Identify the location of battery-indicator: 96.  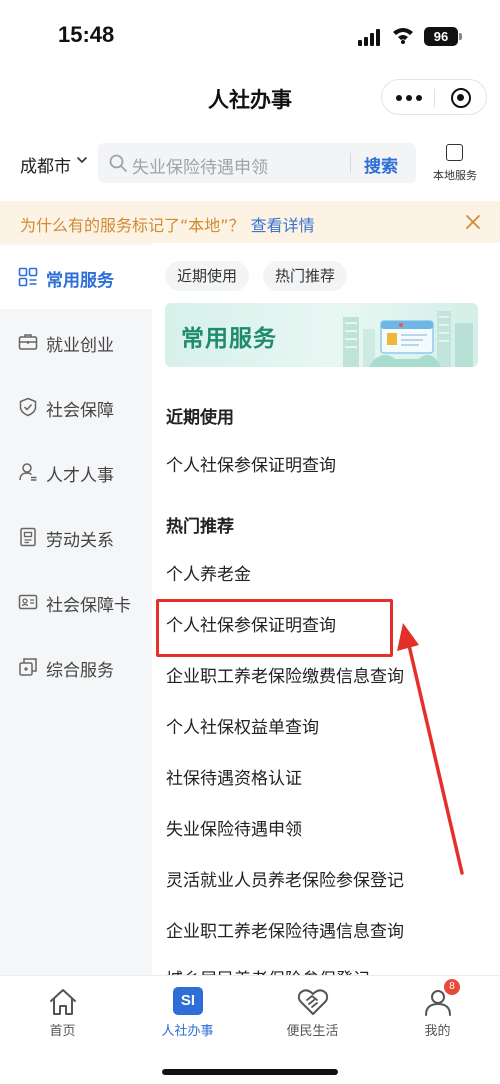
(441, 36).